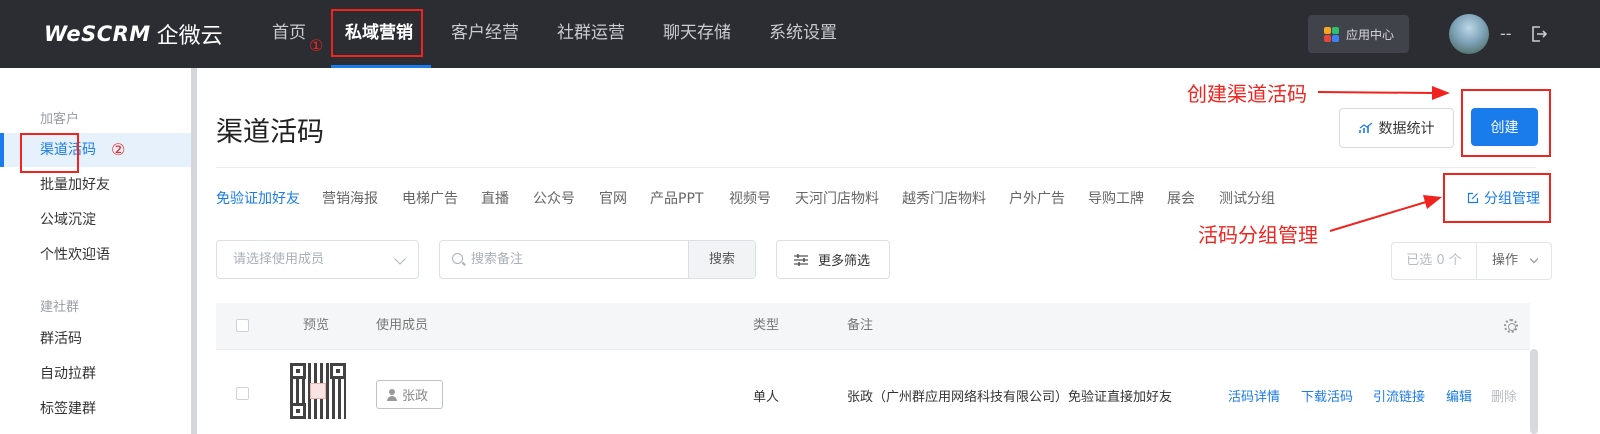 The image size is (1600, 434). Describe the element at coordinates (1378, 216) in the screenshot. I see `arrow-group` at that location.